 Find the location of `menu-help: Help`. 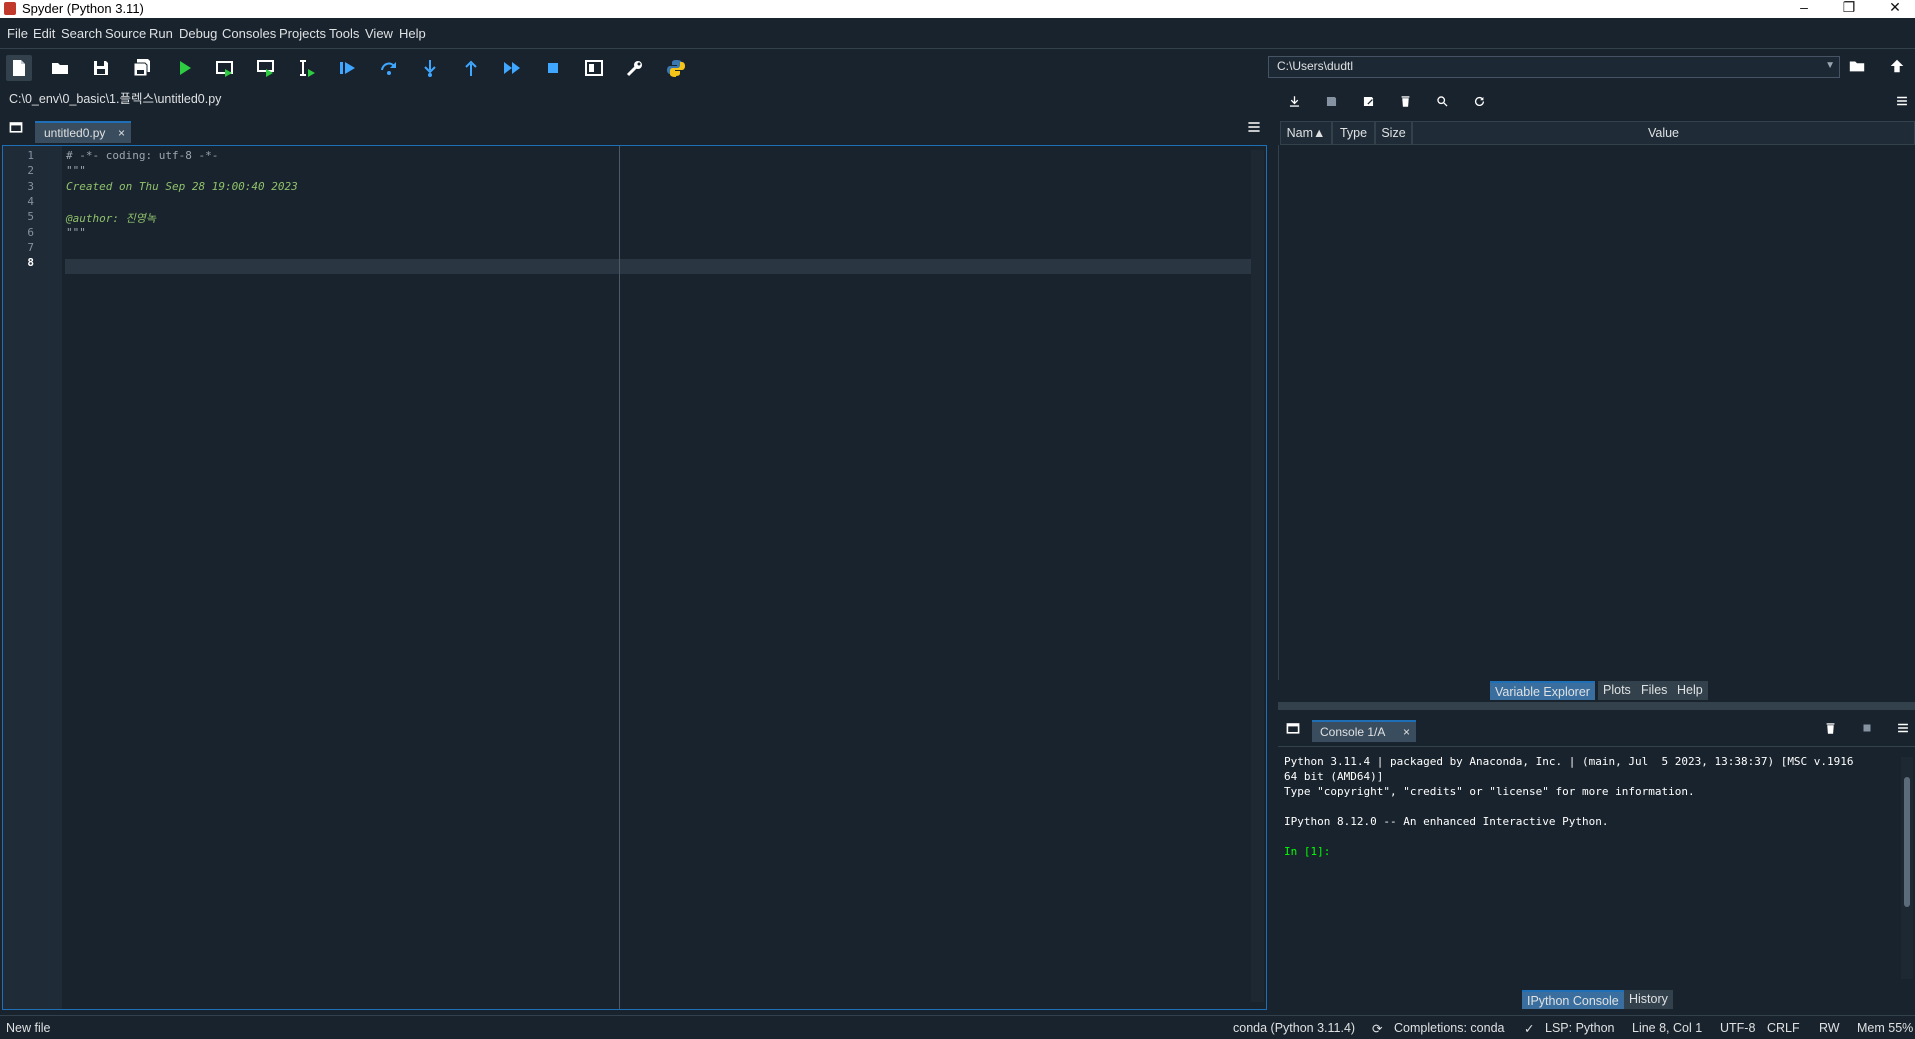

menu-help: Help is located at coordinates (412, 33).